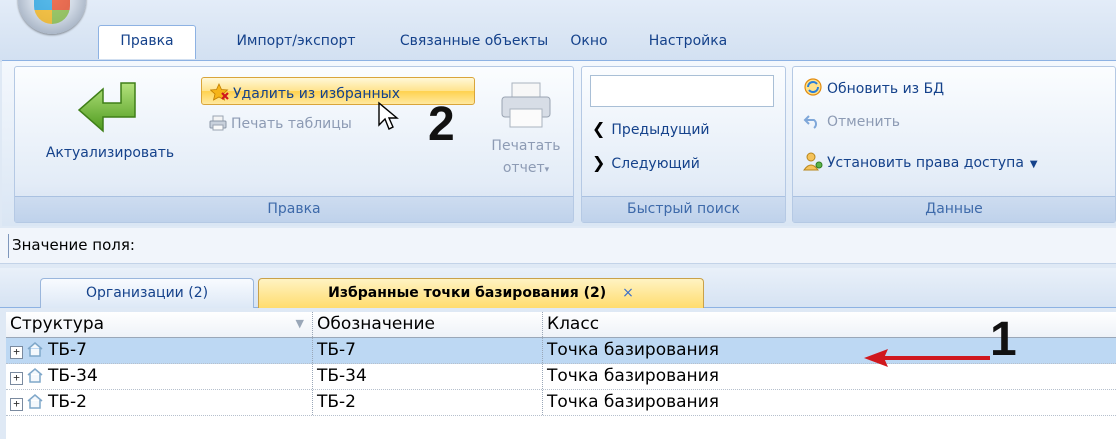 This screenshot has height=439, width=1116. I want to click on update-from-db-button: Обновить из БД, so click(873, 87).